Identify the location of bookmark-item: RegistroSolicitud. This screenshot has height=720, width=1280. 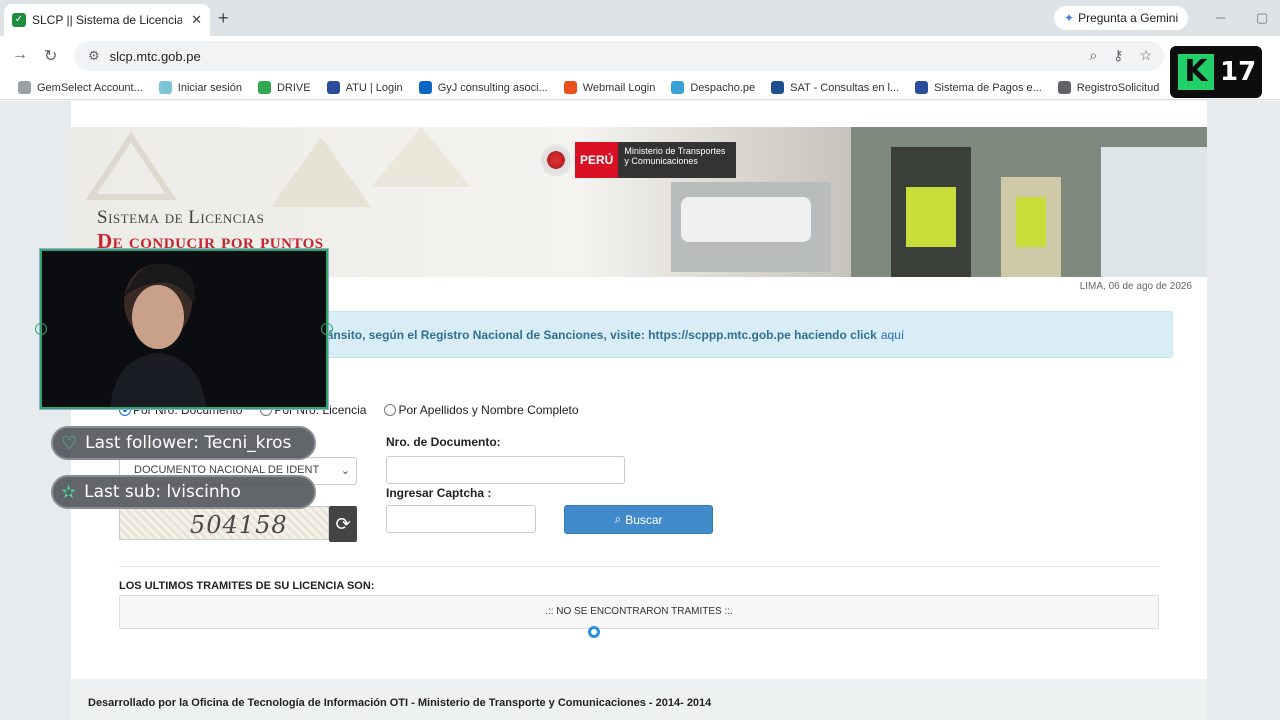
(1108, 87).